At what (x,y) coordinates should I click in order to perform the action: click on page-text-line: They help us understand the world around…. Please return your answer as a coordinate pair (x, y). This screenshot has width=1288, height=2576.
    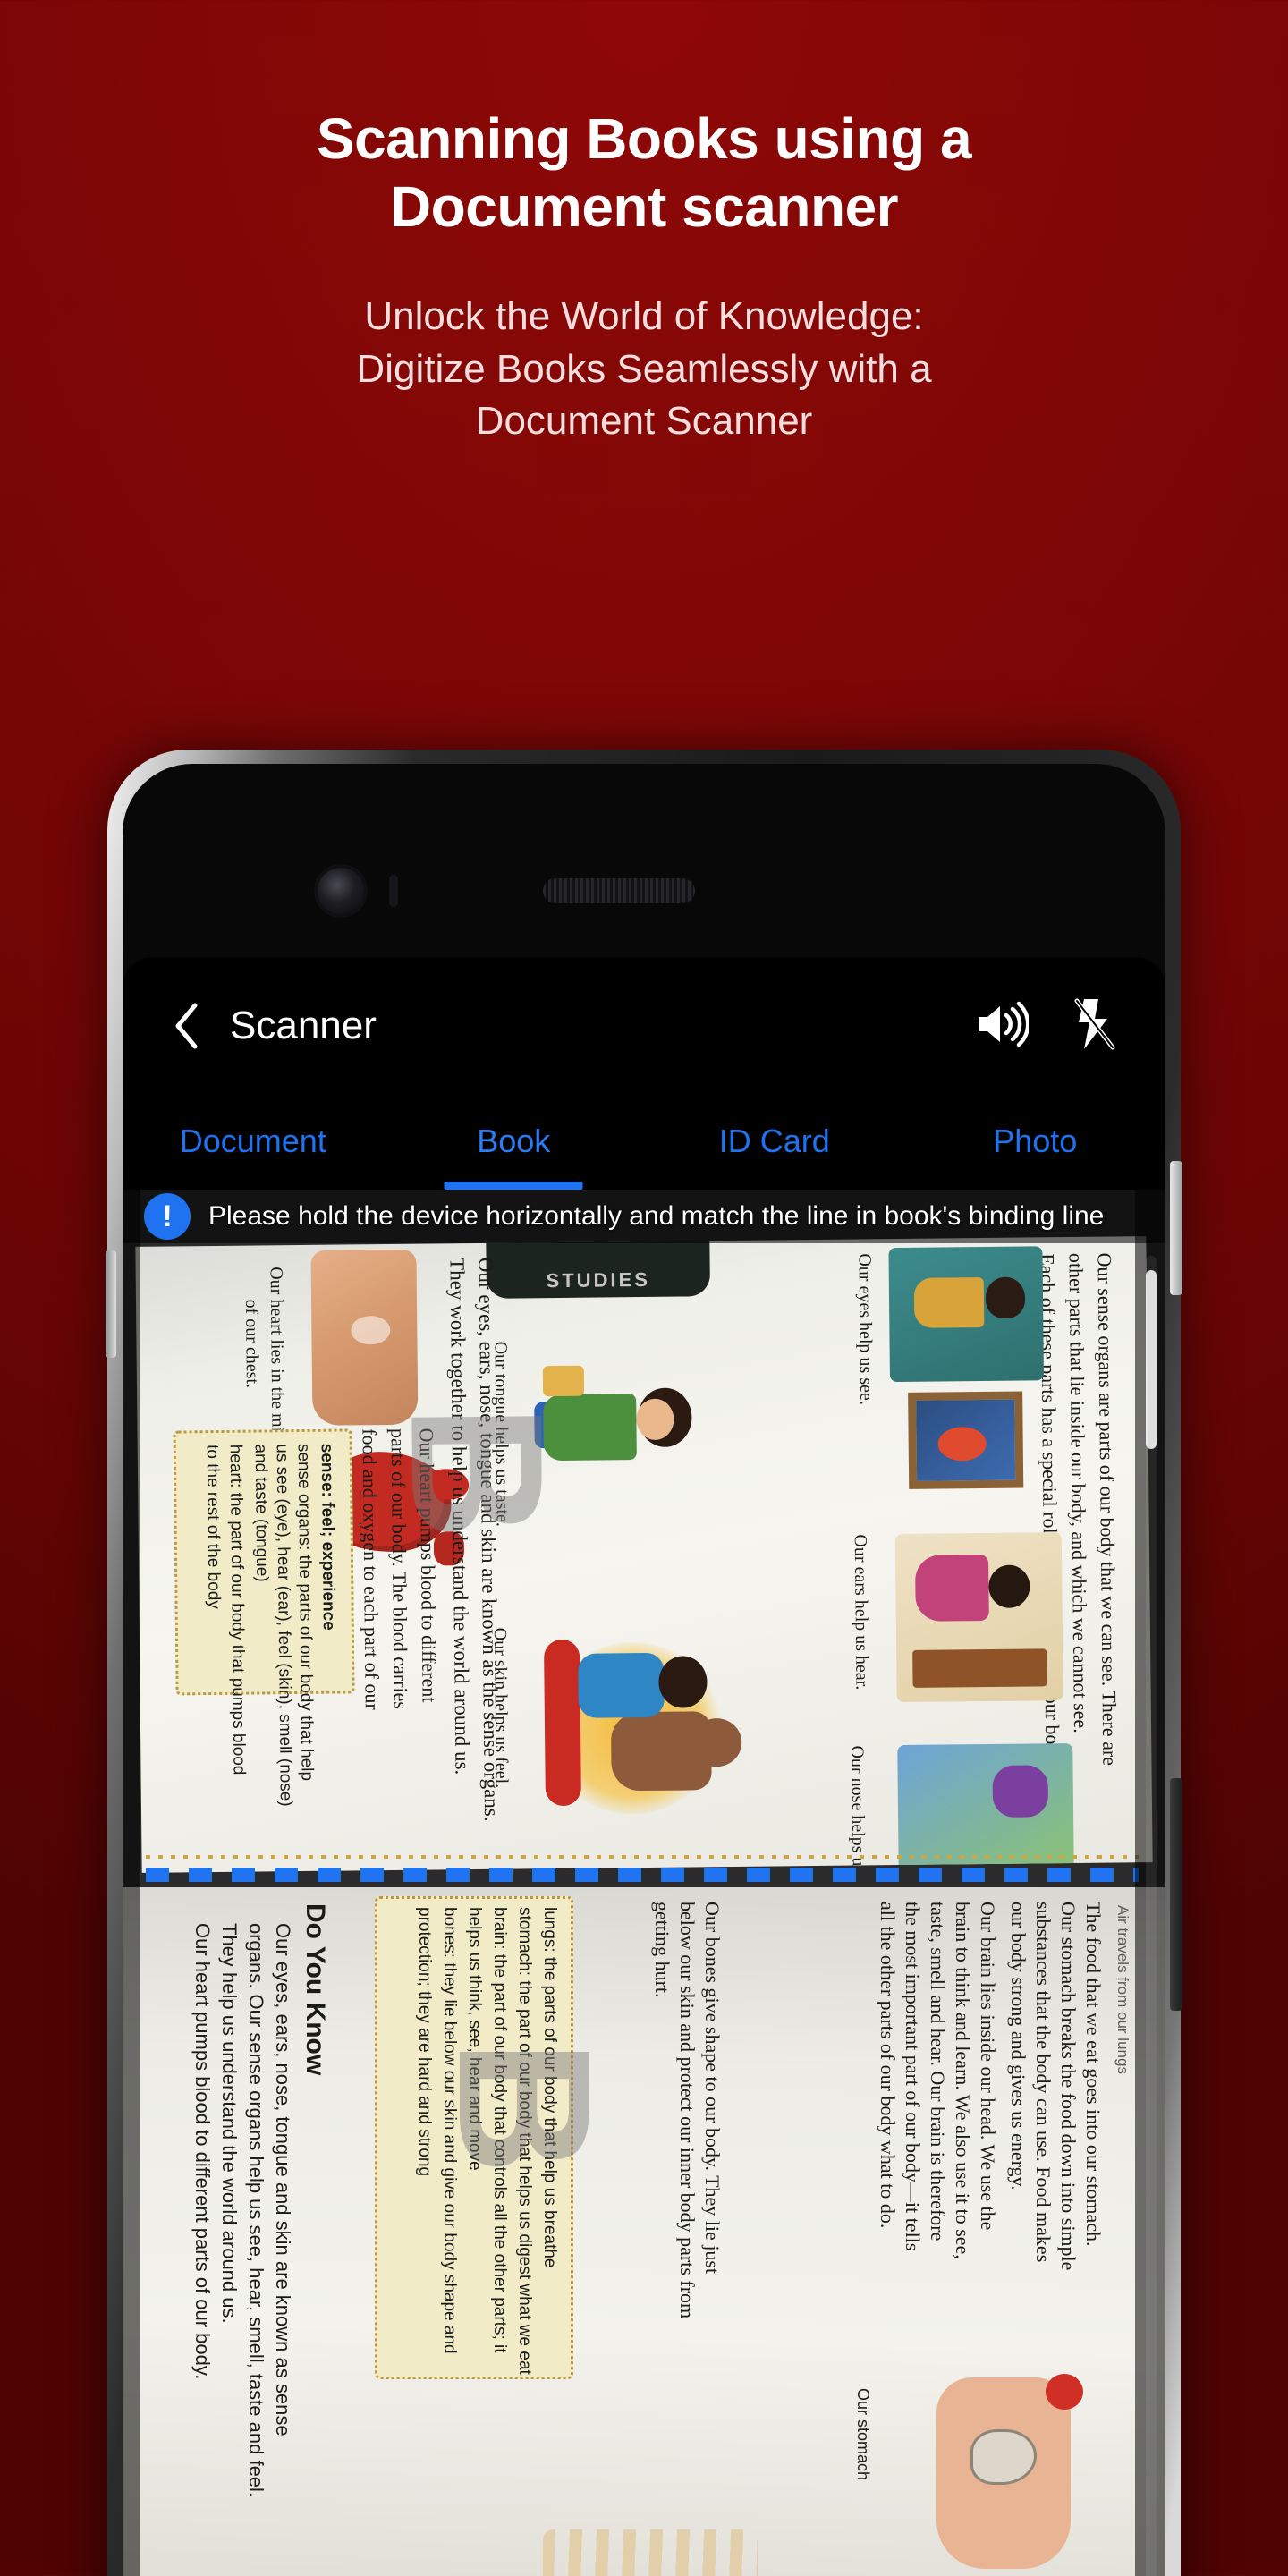
    Looking at the image, I should click on (229, 2123).